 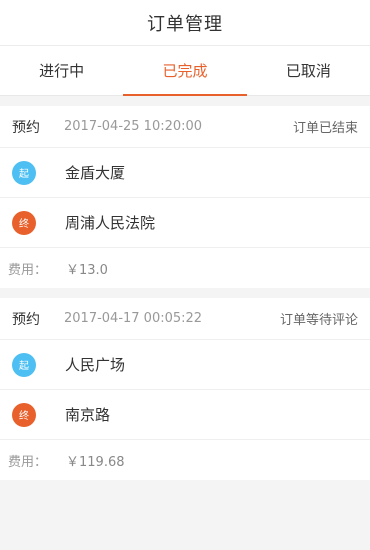 I want to click on fee-value: ￥119.68, so click(x=95, y=462).